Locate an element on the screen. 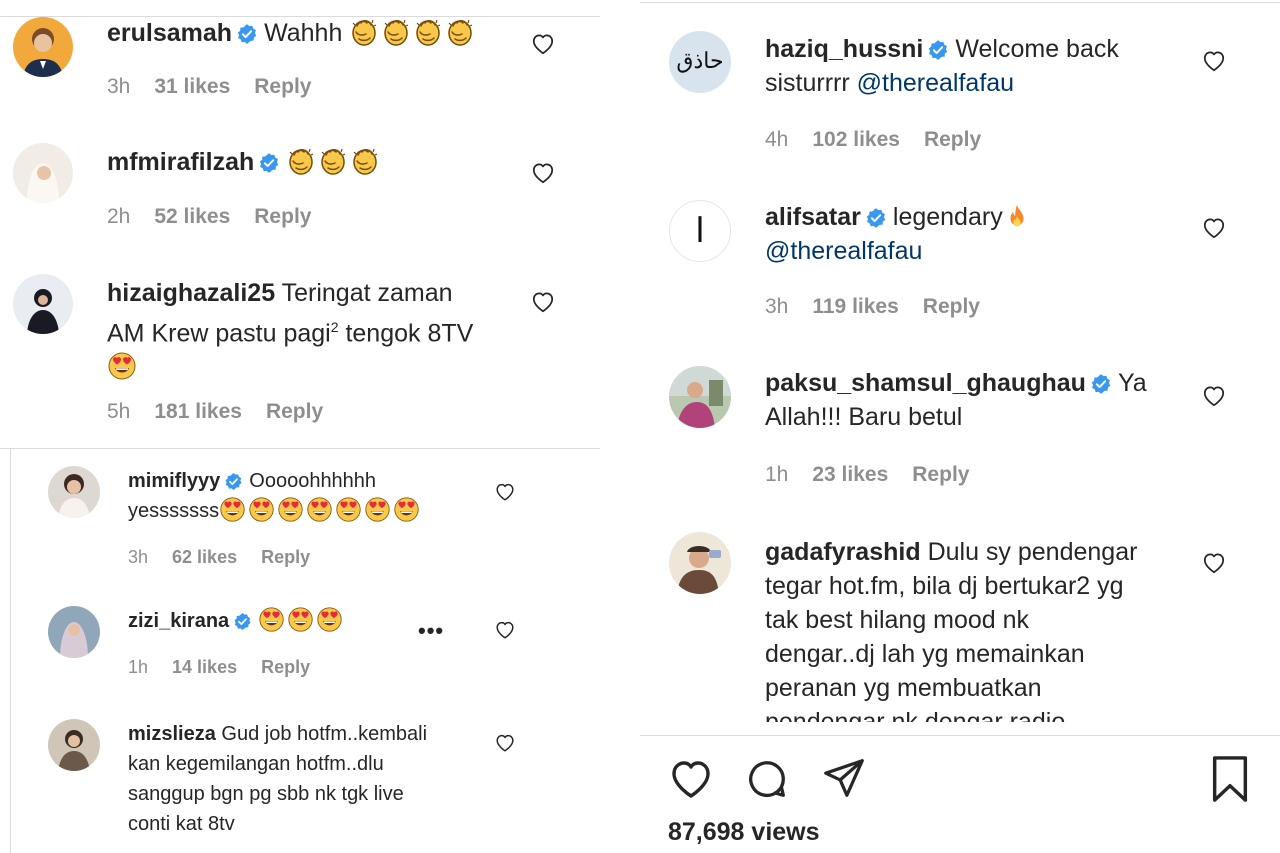 The height and width of the screenshot is (853, 1280). likes-count: 31 likes is located at coordinates (192, 86).